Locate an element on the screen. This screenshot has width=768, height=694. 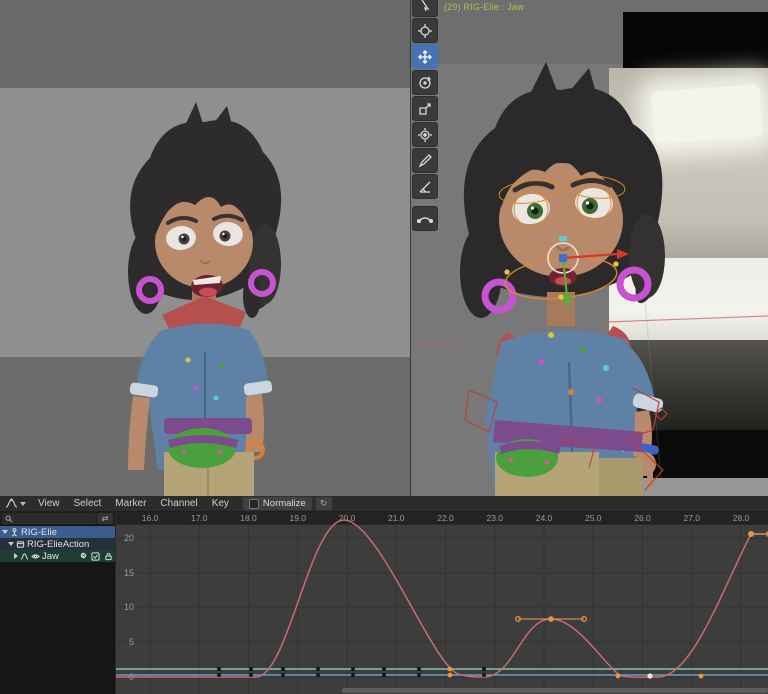
scale-tool-button is located at coordinates (425, 108).